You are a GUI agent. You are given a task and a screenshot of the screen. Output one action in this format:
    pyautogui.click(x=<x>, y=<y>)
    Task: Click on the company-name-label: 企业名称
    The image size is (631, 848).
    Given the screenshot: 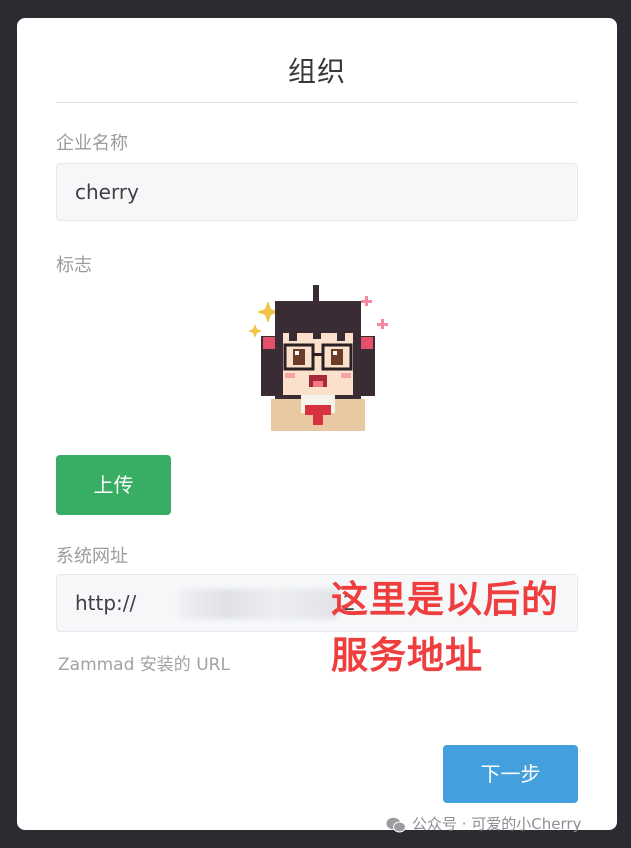 What is the action you would take?
    pyautogui.click(x=92, y=143)
    